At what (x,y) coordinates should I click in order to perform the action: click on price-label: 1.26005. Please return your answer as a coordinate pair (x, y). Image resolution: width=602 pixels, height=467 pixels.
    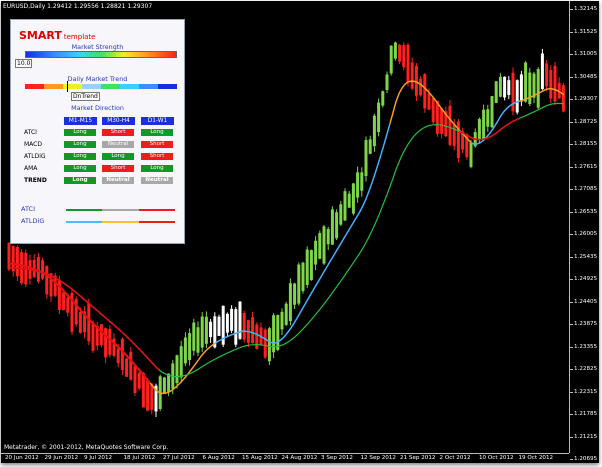
    Looking at the image, I should click on (586, 234).